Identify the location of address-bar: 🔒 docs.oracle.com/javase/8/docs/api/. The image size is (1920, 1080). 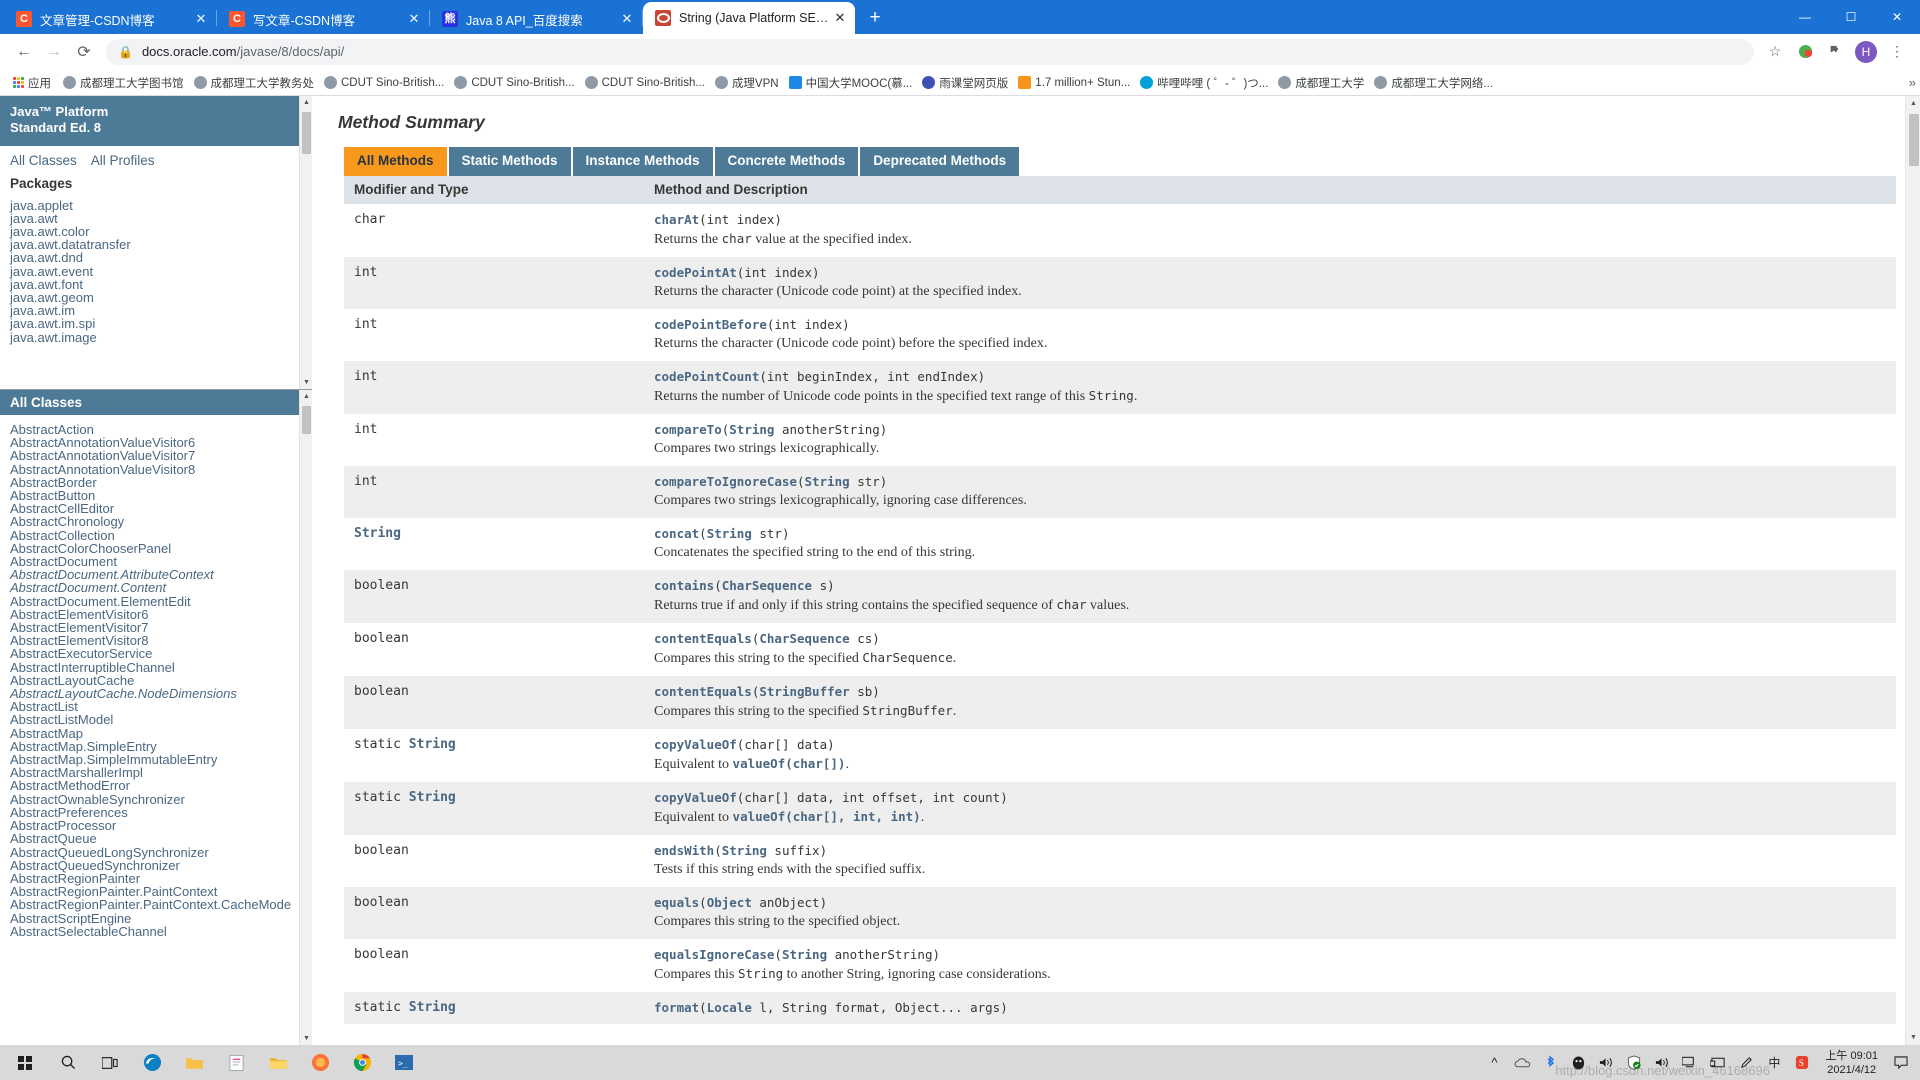
(930, 51).